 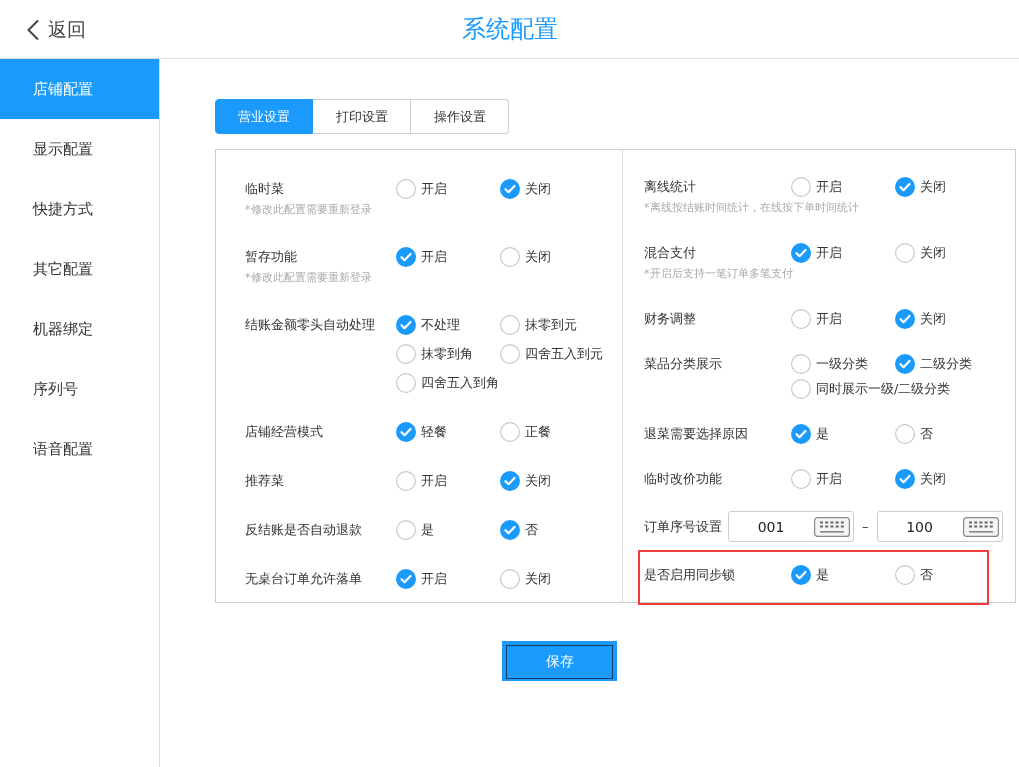 I want to click on option-label: 一级分类, so click(x=842, y=363).